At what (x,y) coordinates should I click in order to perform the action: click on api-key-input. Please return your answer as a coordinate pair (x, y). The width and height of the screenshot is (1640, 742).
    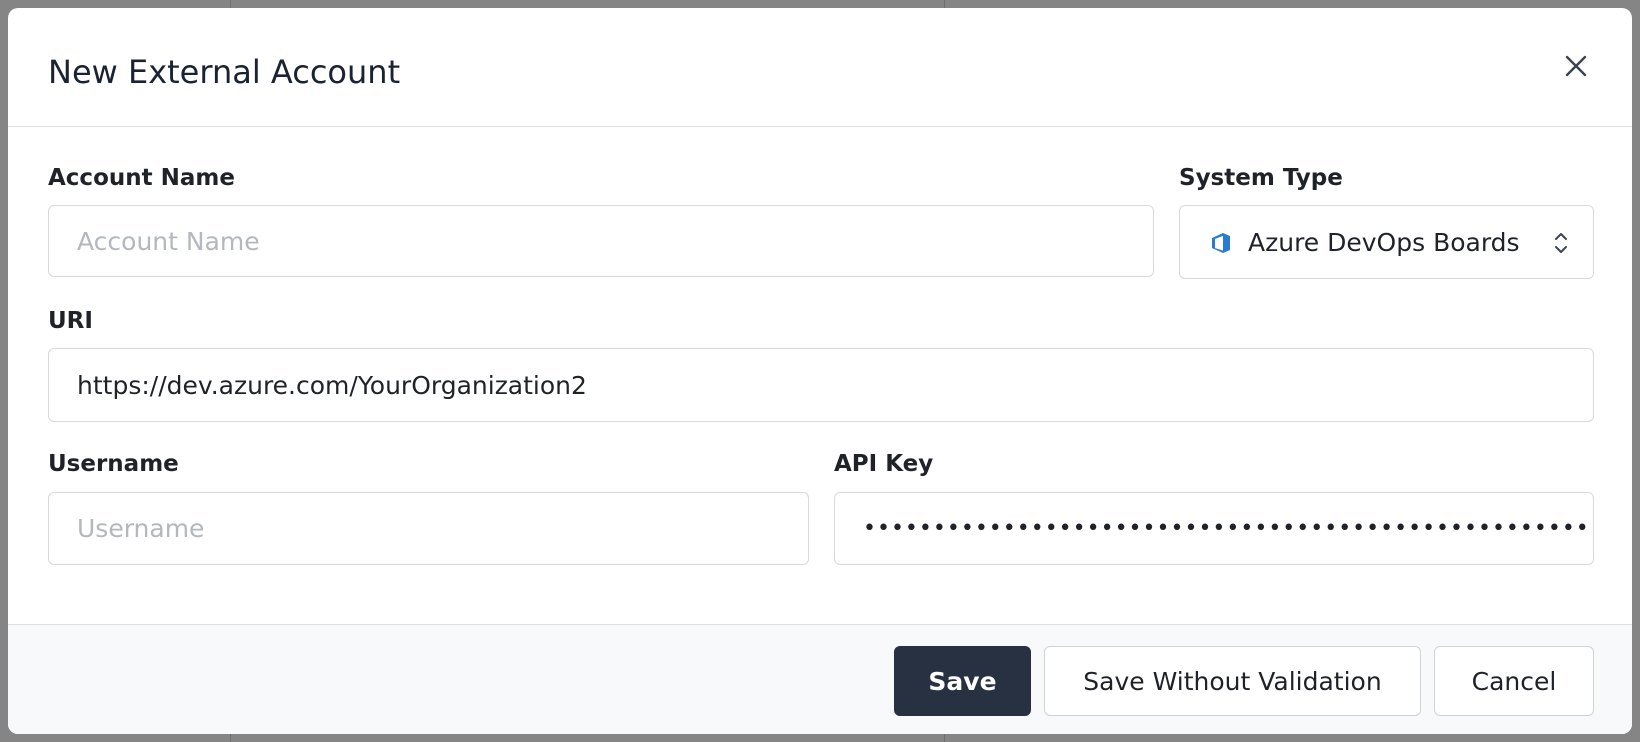
    Looking at the image, I should click on (1214, 528).